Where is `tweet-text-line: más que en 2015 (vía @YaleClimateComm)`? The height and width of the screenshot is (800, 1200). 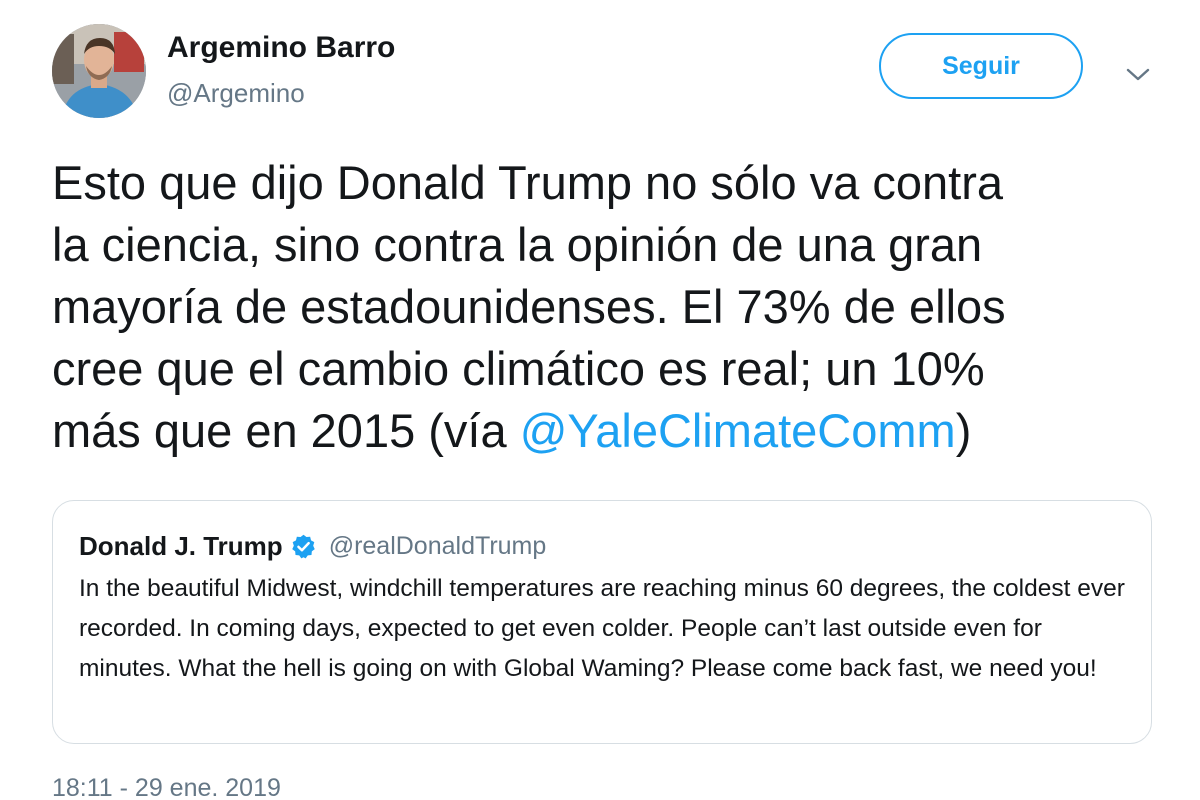
tweet-text-line: más que en 2015 (vía @YaleClimateComm) is located at coordinates (607, 431).